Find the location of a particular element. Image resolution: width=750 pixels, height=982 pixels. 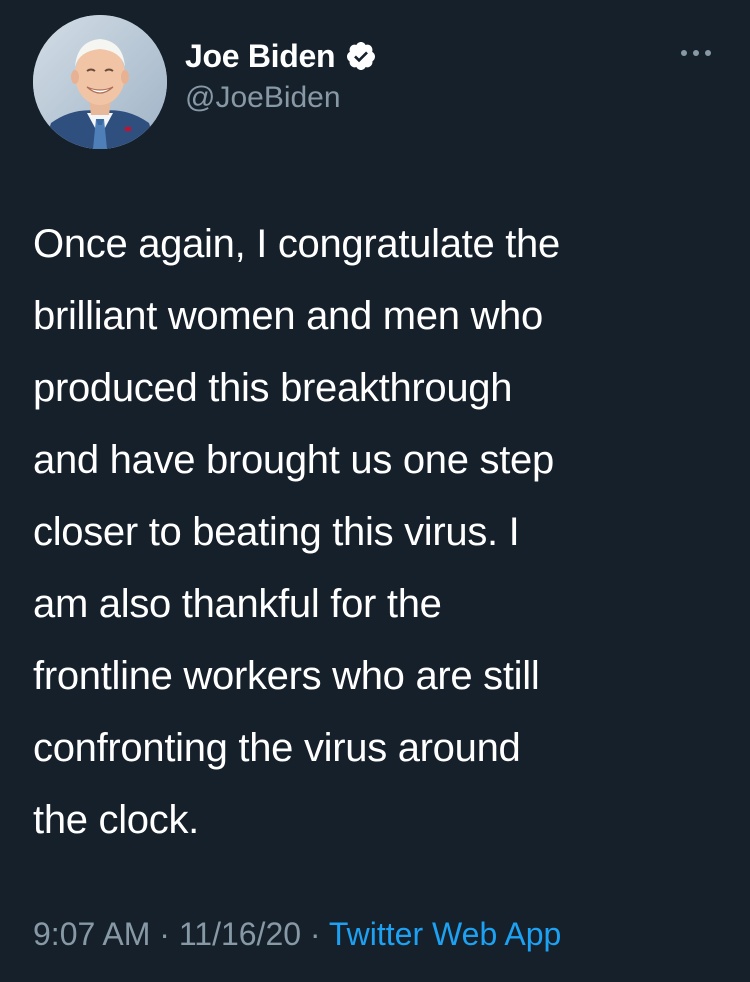

tweet-time: 9:07 AM is located at coordinates (91, 934).